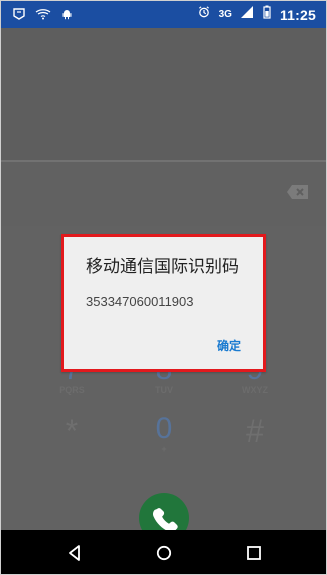 The width and height of the screenshot is (327, 575). I want to click on key-hash: #, so click(255, 431).